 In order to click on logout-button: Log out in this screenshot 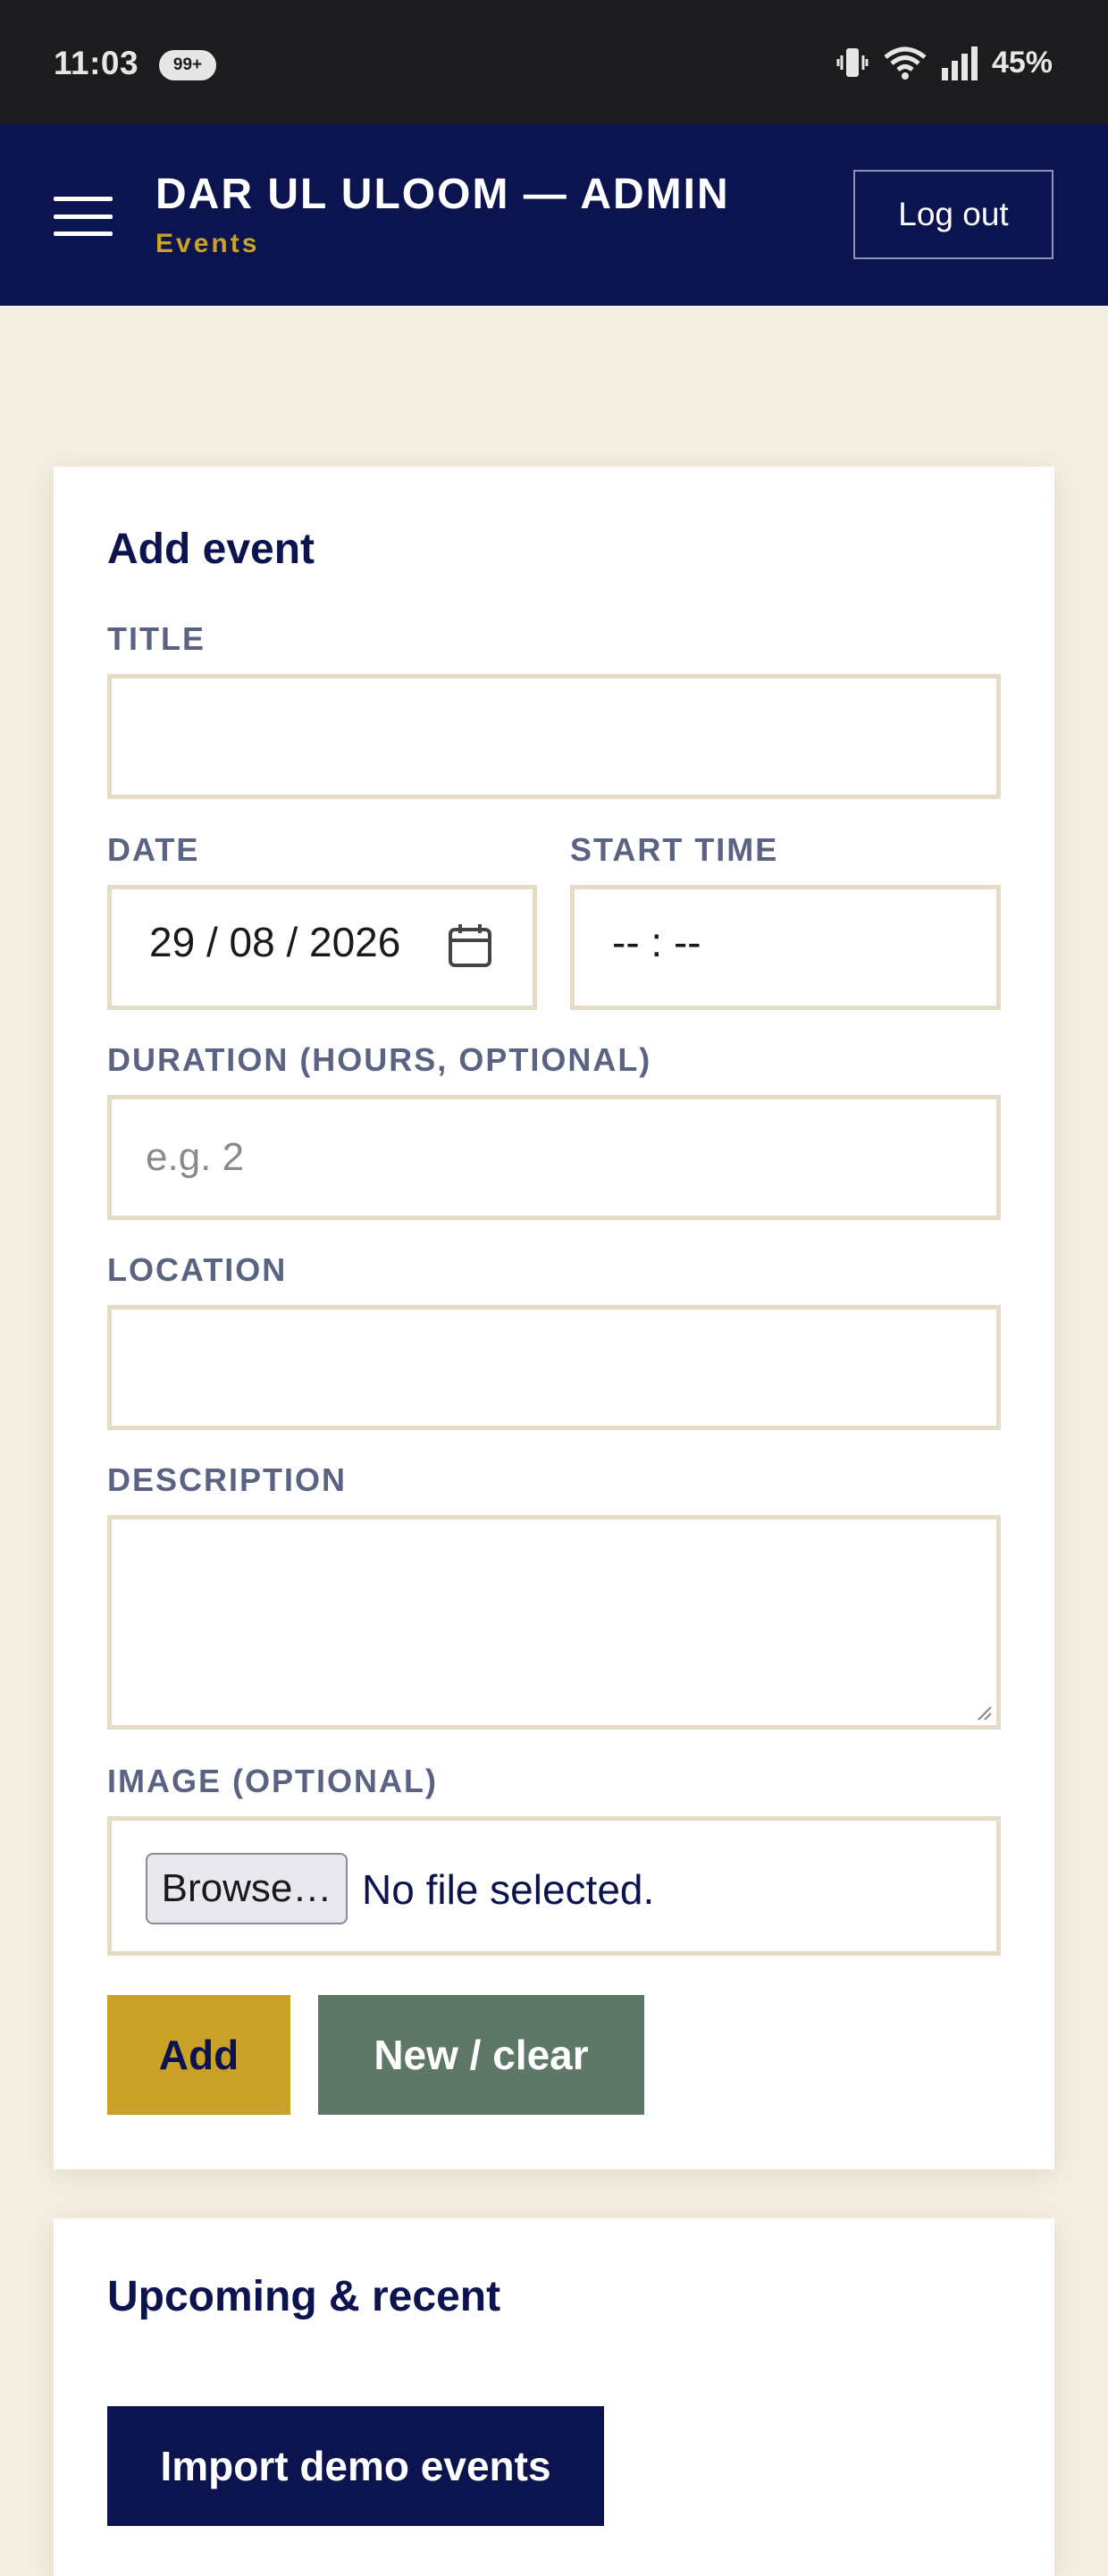, I will do `click(953, 215)`.